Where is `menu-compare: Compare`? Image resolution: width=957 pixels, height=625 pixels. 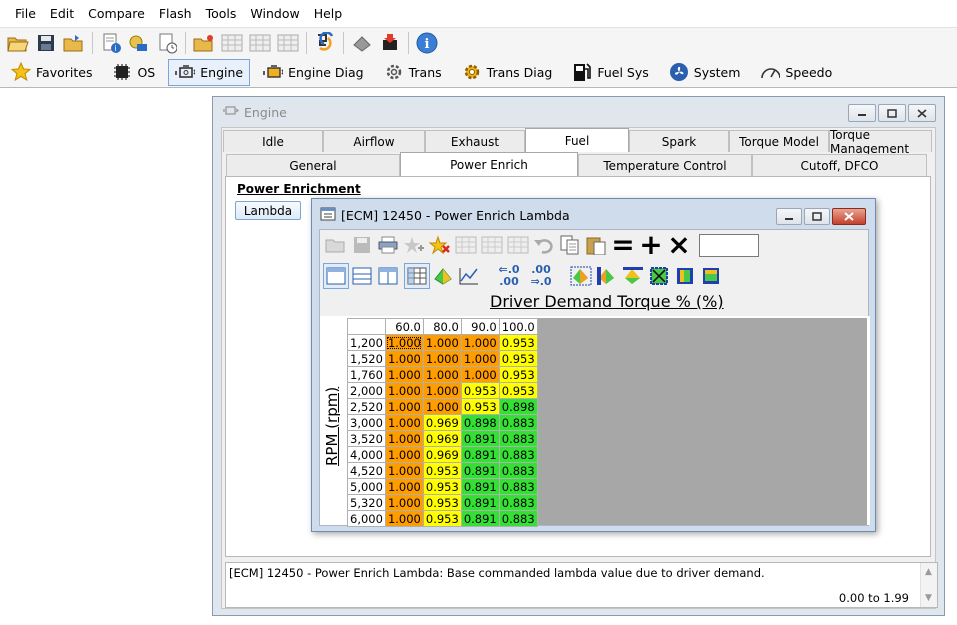 menu-compare: Compare is located at coordinates (116, 13).